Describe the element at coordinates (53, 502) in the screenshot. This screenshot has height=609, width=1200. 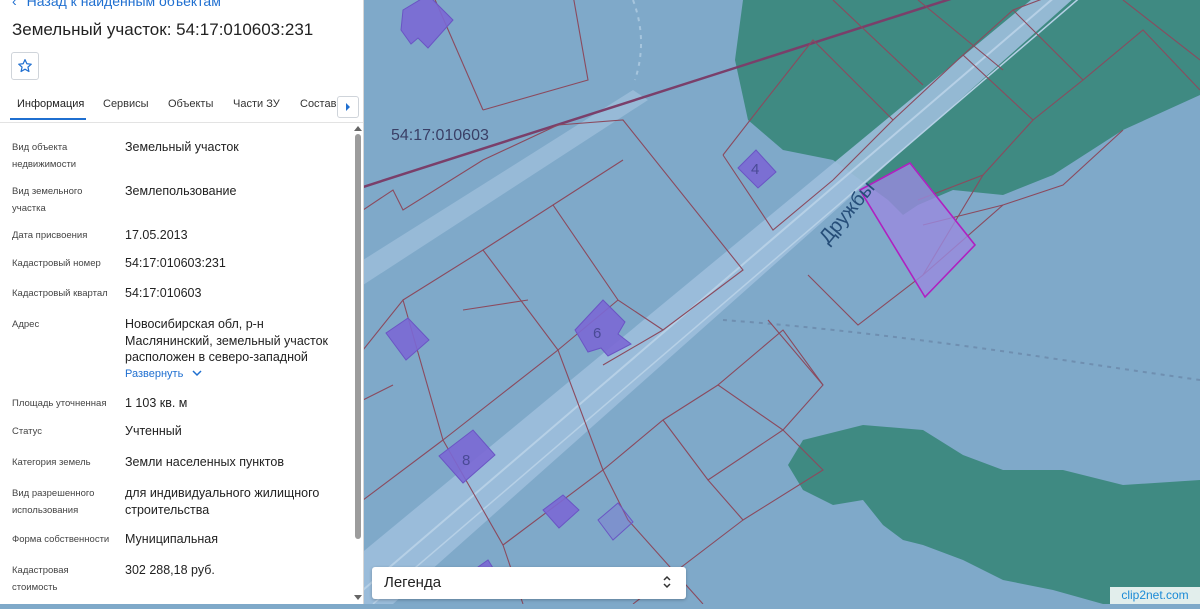
I see `field-label: Вид разрешенного использования` at that location.